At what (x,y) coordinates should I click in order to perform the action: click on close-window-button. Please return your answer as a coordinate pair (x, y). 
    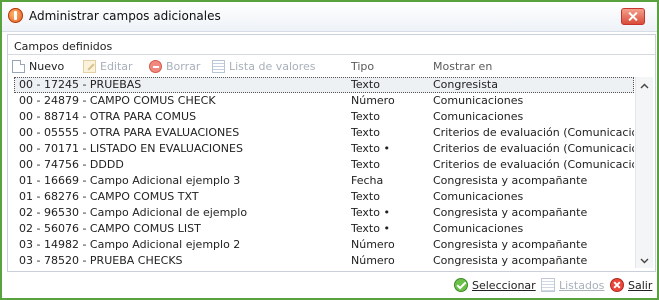
    Looking at the image, I should click on (633, 16).